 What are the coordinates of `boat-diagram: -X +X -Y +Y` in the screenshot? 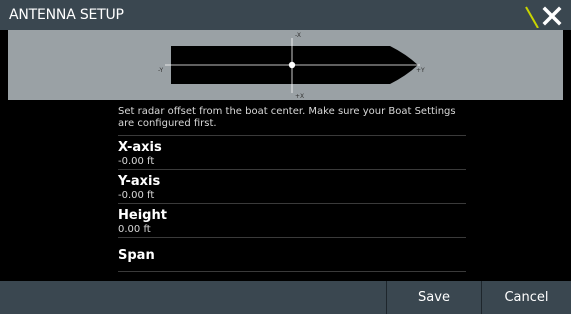 It's located at (291, 66).